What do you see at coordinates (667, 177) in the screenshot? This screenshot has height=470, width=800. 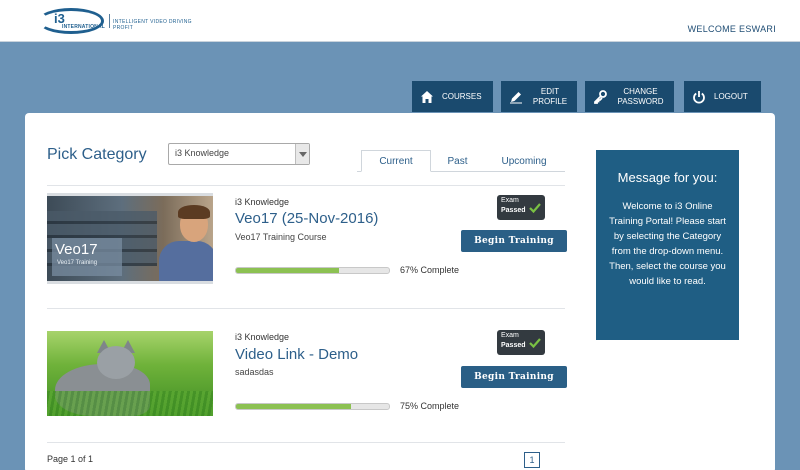 I see `message-title: Message for you:` at bounding box center [667, 177].